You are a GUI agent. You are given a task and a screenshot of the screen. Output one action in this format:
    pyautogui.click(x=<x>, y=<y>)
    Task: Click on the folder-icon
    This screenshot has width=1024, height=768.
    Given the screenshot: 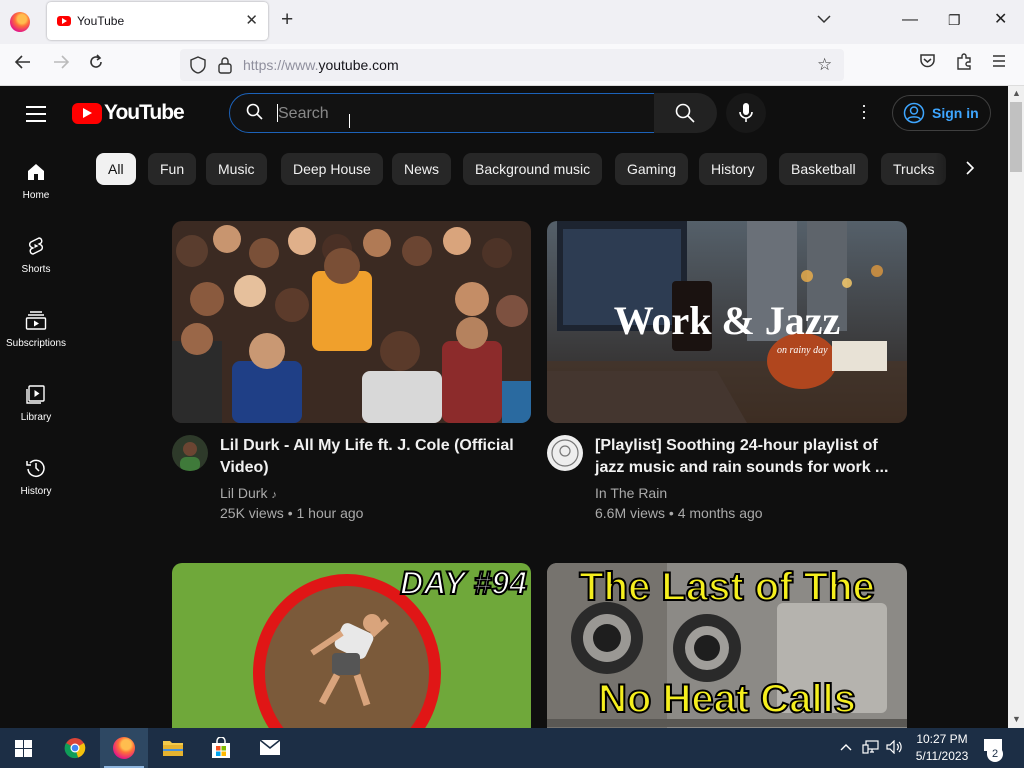 What is the action you would take?
    pyautogui.click(x=173, y=748)
    